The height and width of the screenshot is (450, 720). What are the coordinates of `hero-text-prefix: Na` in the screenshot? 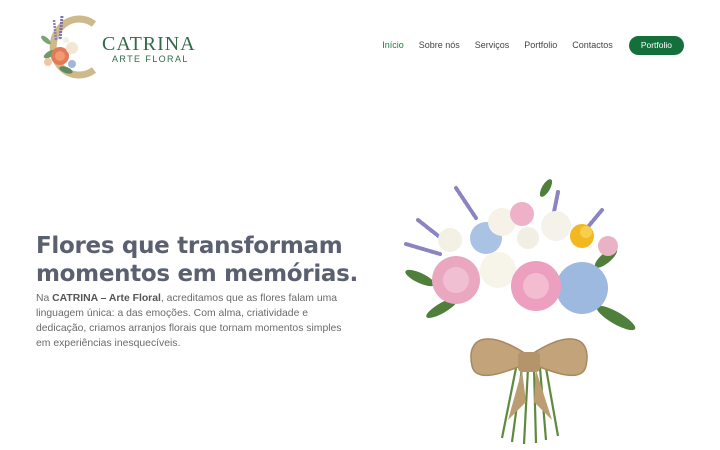 It's located at (44, 298).